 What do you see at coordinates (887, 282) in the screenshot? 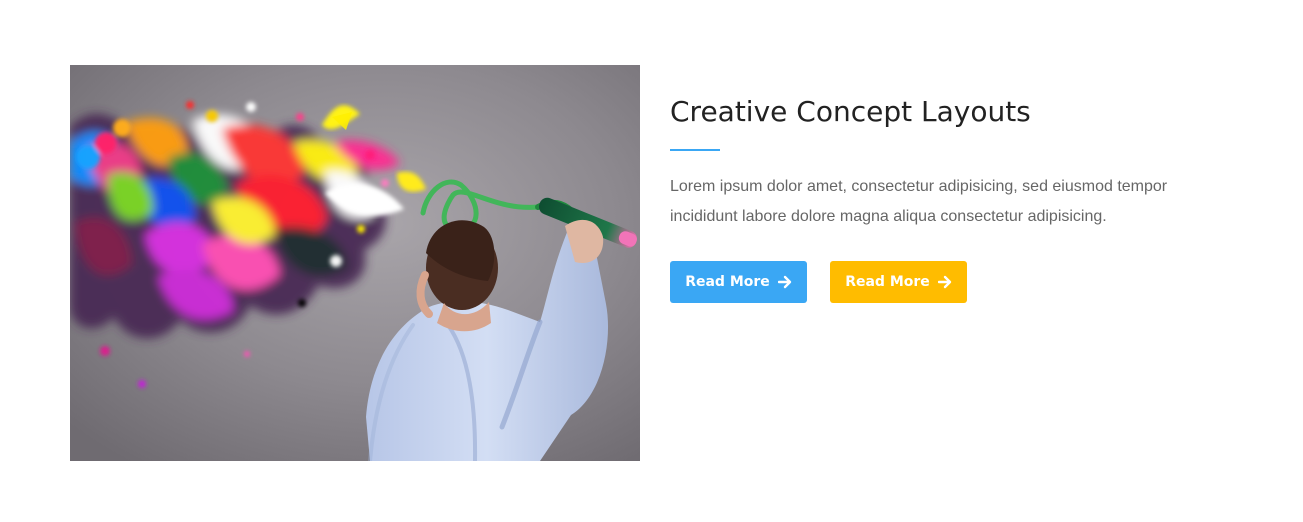
I see `read-more-yellow-label: Read More` at bounding box center [887, 282].